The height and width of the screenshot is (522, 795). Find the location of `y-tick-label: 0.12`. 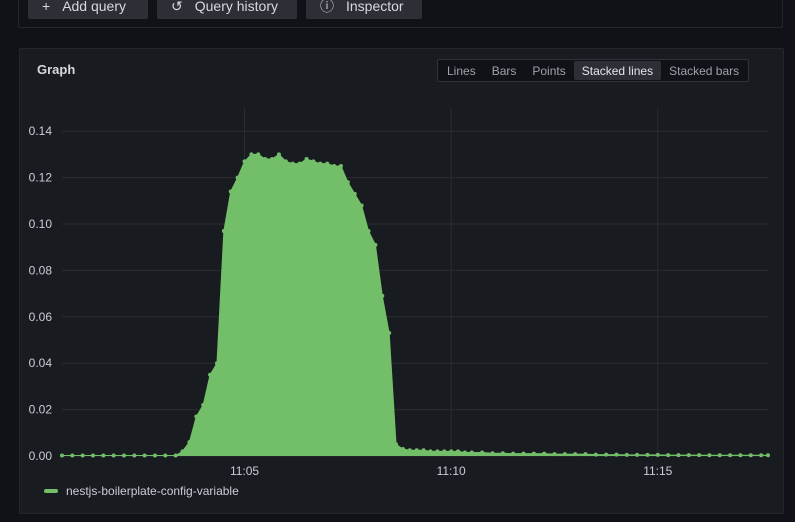

y-tick-label: 0.12 is located at coordinates (41, 178).